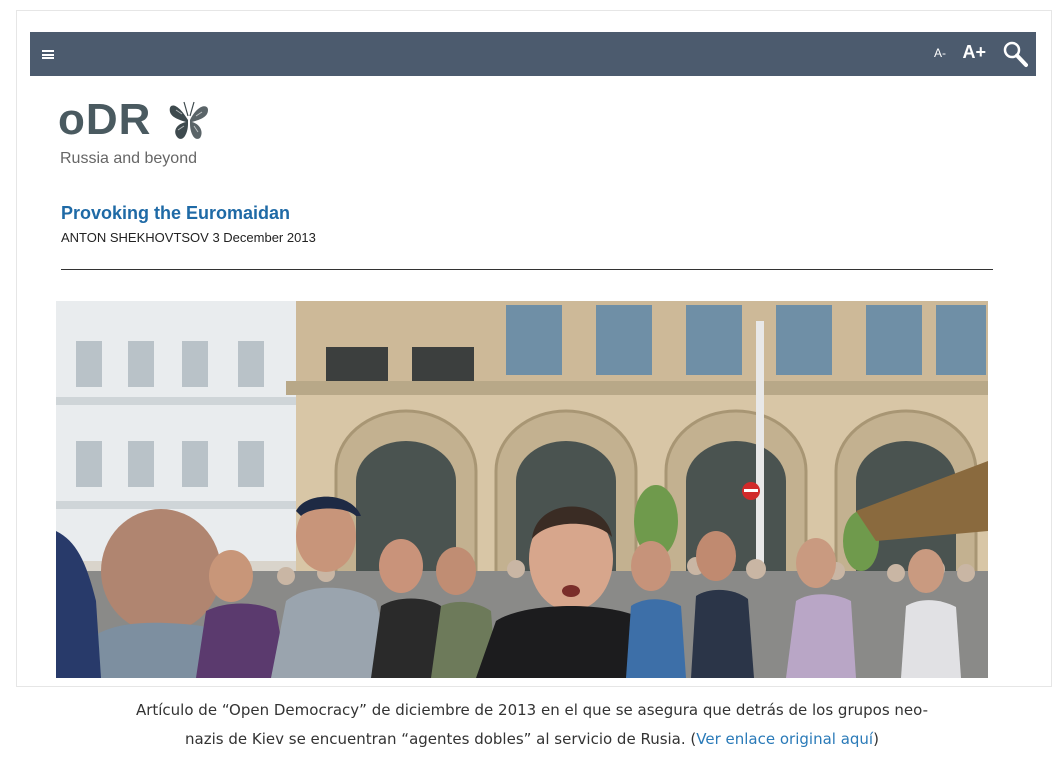 This screenshot has width=1064, height=773. Describe the element at coordinates (940, 53) in the screenshot. I see `font-decrease-button: A-` at that location.